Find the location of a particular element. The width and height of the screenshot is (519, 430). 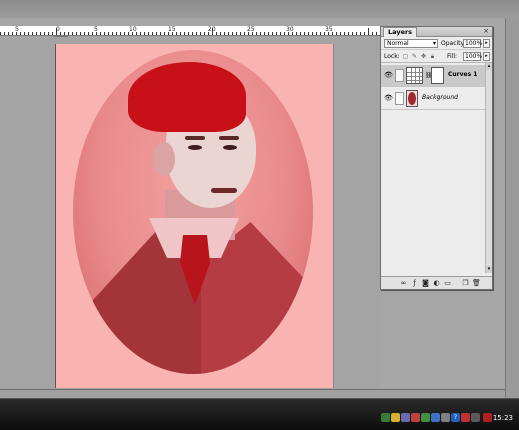

blend-mode-select: Normal ▾ is located at coordinates (411, 43).